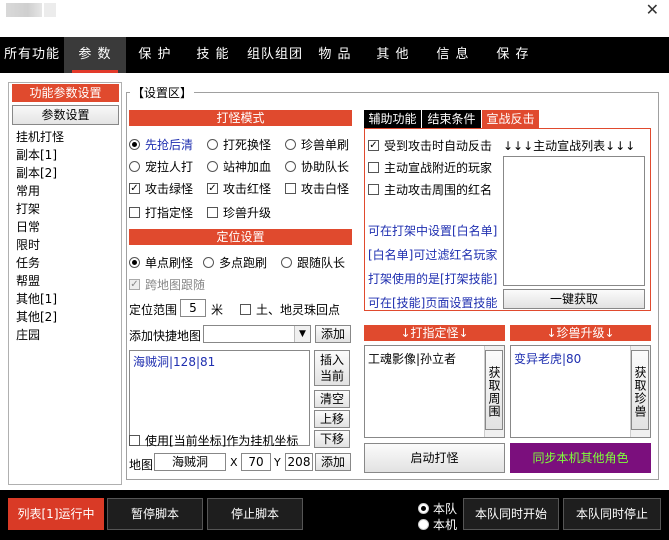 This screenshot has height=540, width=669. I want to click on left-item-dungeon-1: 副本[1], so click(36, 154).